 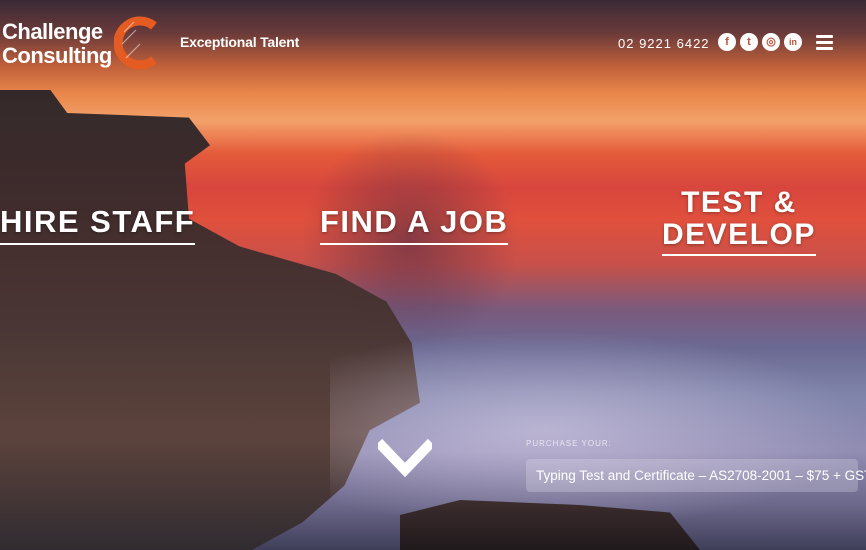 I want to click on find-a-job-link: FIND A JOB, so click(x=414, y=224).